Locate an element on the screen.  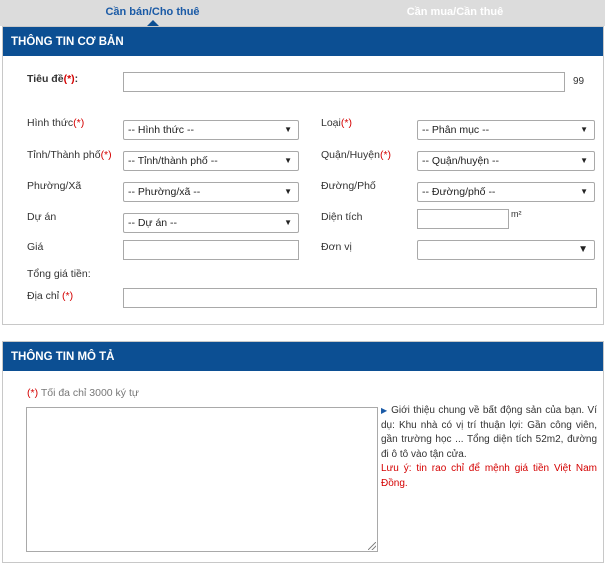
tab-buy-rent: Cần mua/Cần thuê is located at coordinates (455, 13).